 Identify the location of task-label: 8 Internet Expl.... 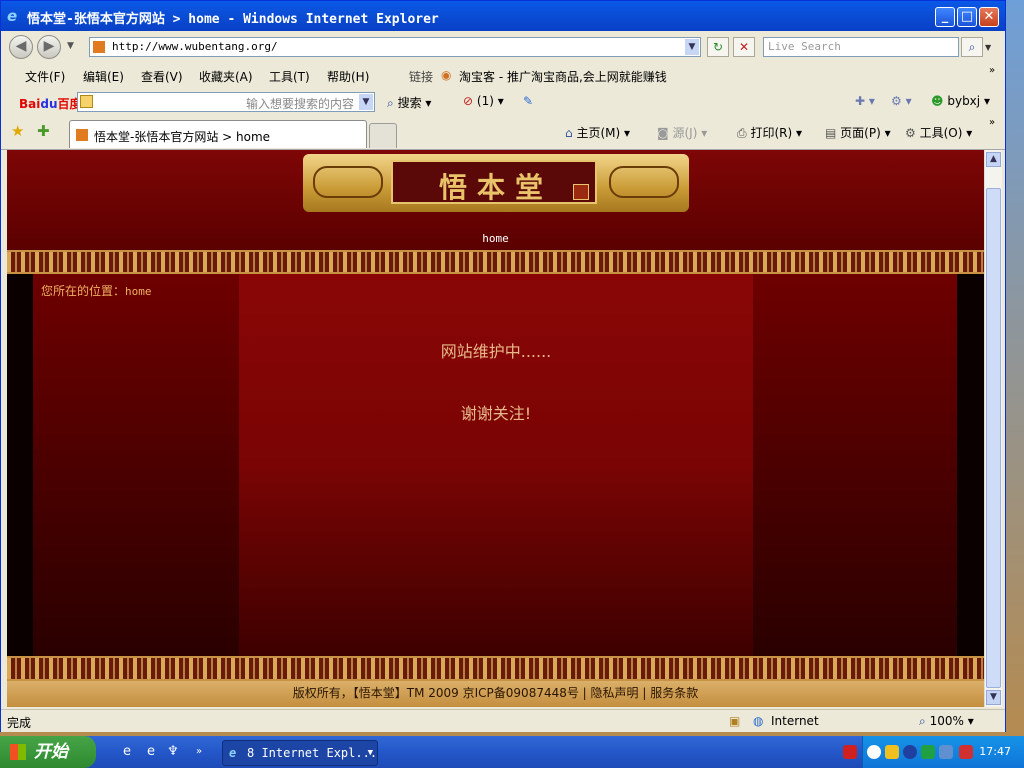
(312, 753).